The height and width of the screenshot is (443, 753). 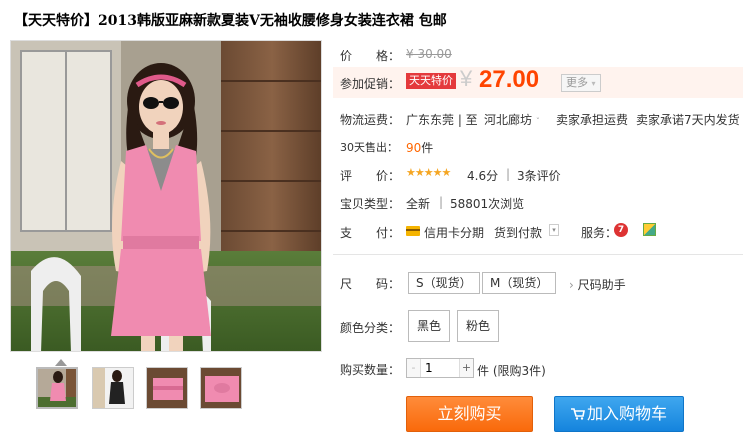 What do you see at coordinates (599, 233) in the screenshot?
I see `service-label: 服务：` at bounding box center [599, 233].